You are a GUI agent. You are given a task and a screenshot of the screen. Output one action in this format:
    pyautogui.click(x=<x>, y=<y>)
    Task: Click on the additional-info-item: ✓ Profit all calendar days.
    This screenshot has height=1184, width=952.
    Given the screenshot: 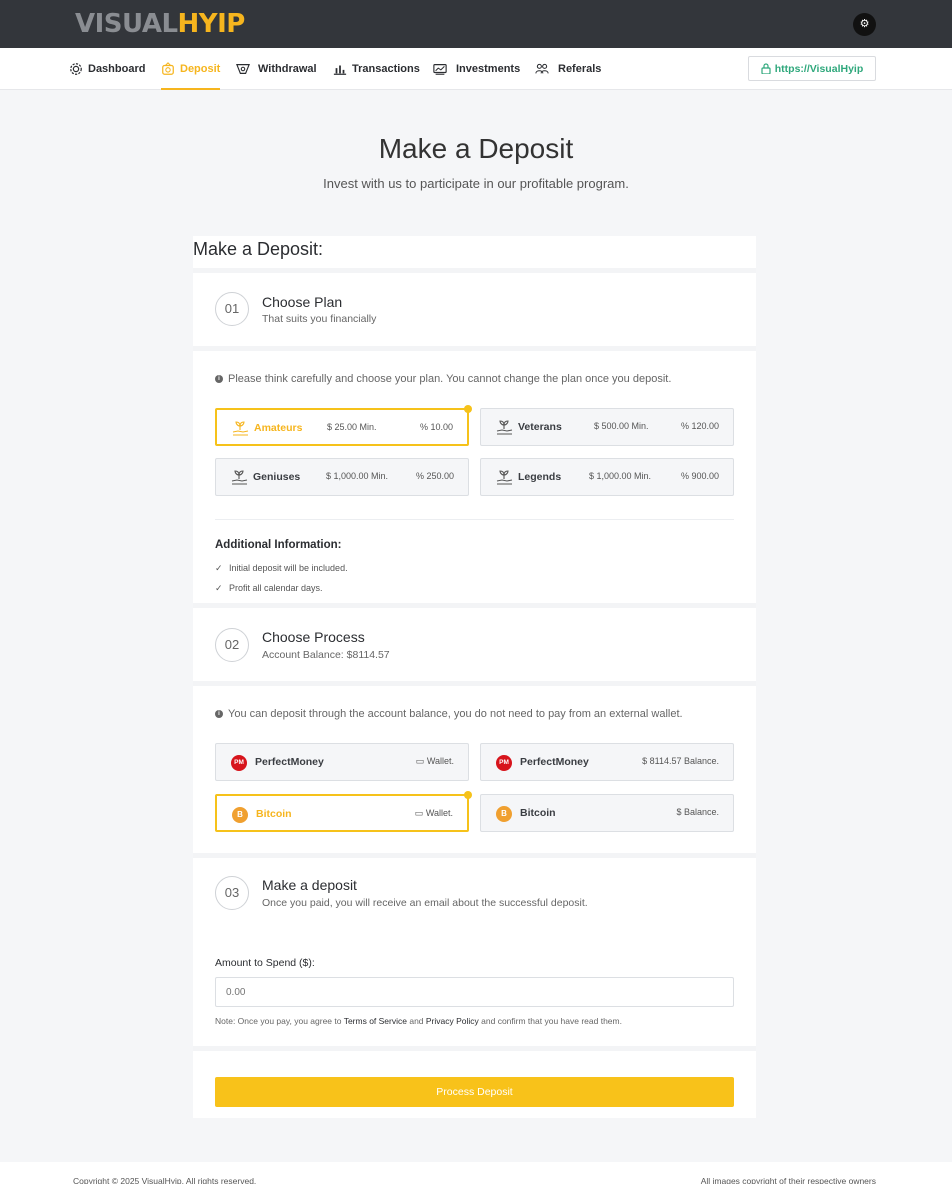 What is the action you would take?
    pyautogui.click(x=269, y=588)
    